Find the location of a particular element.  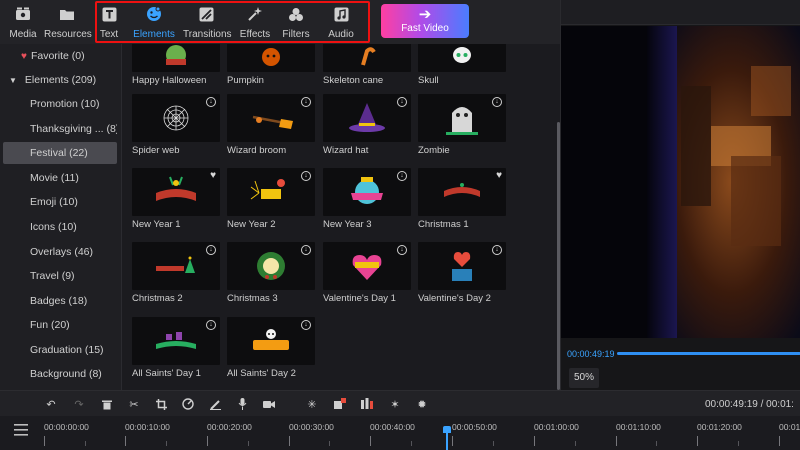

element-caption: Skull is located at coordinates (428, 80).